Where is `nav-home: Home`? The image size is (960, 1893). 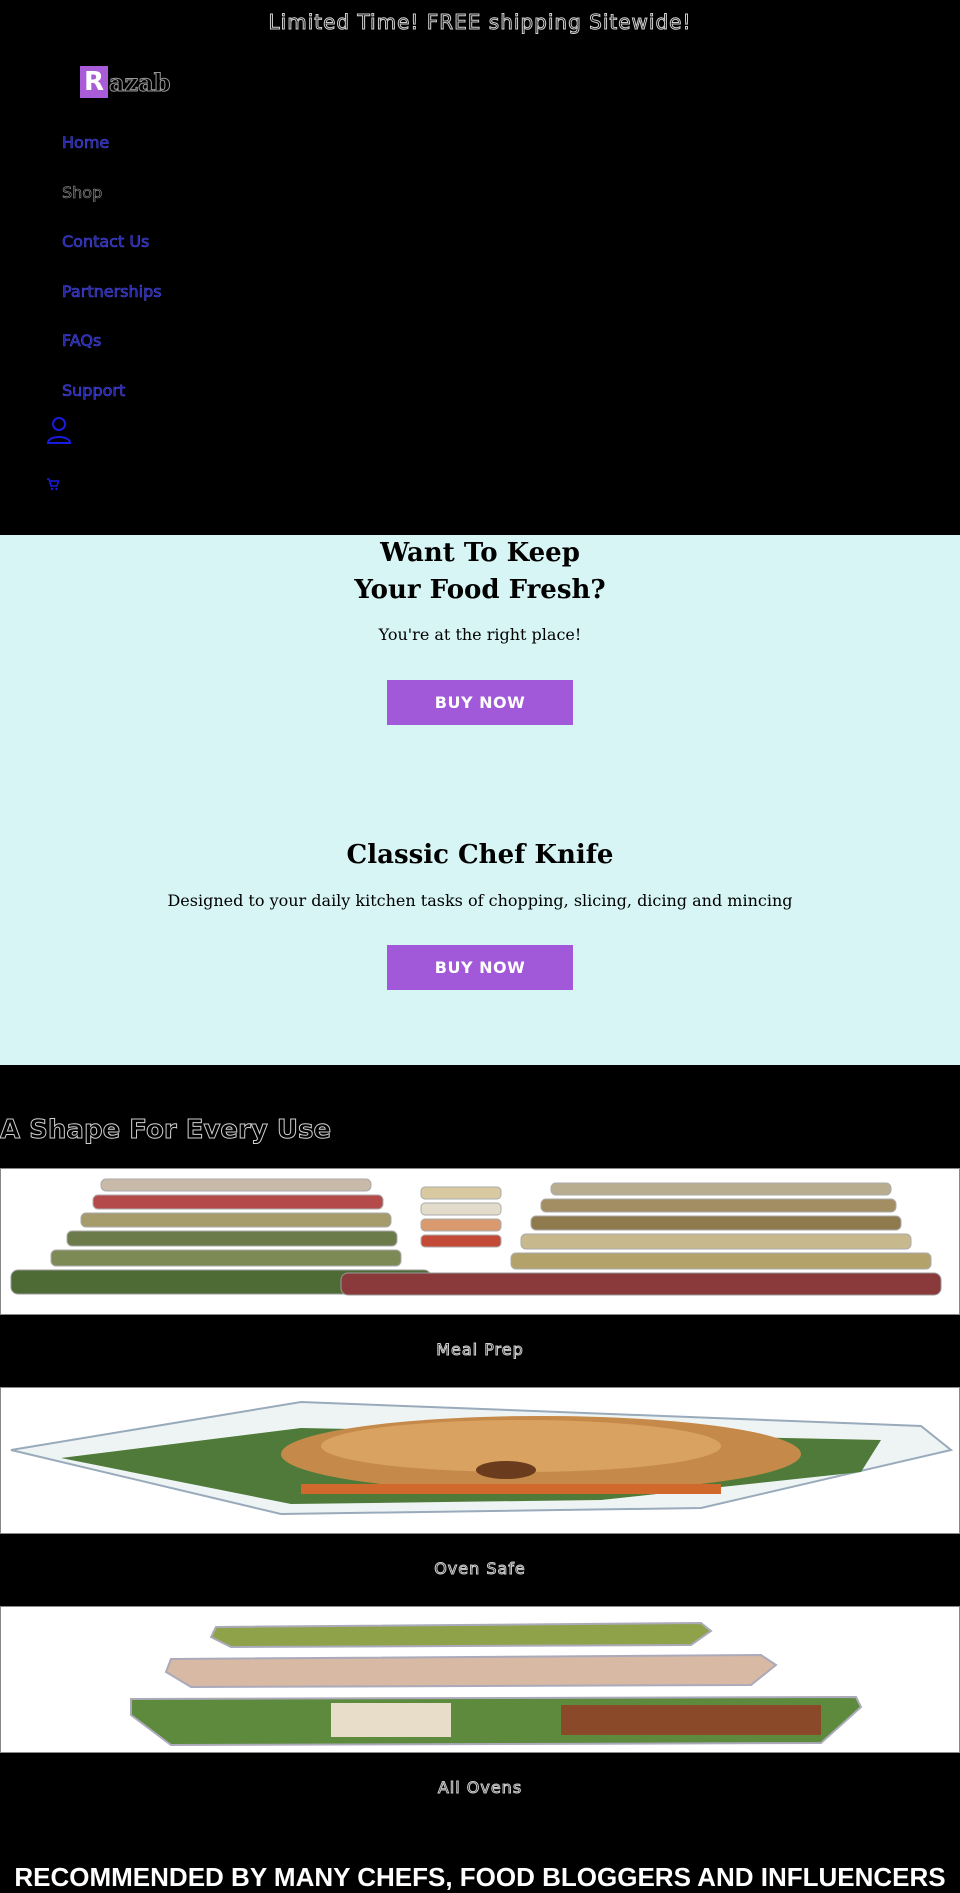
nav-home: Home is located at coordinates (86, 143).